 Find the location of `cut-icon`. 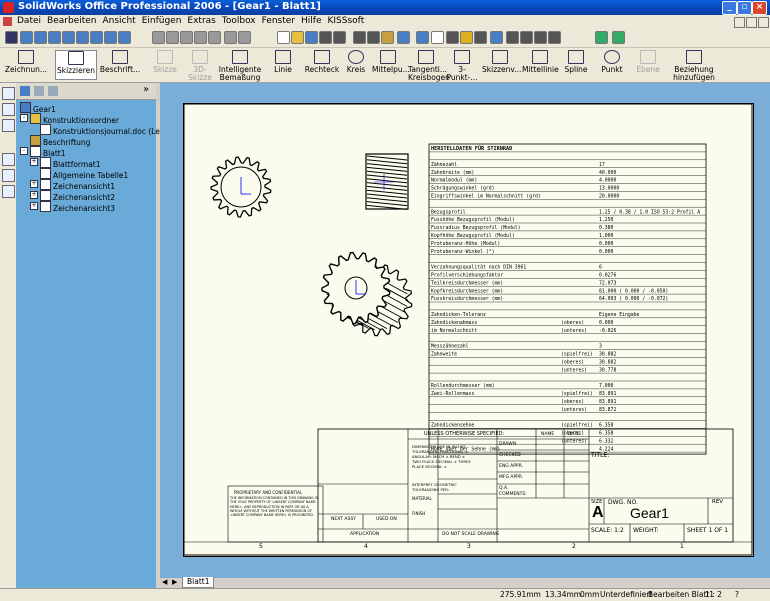

cut-icon is located at coordinates (359, 37).